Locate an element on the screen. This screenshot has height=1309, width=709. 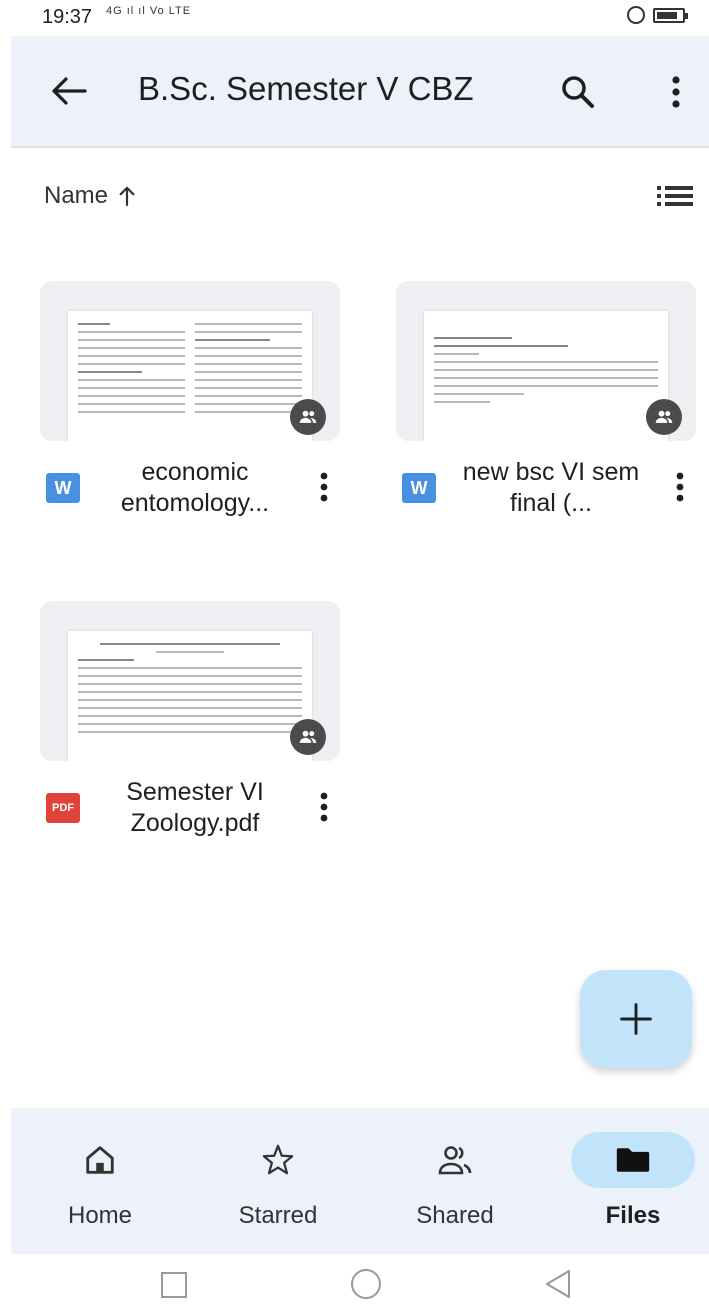
back-system-button is located at coordinates (557, 1284).